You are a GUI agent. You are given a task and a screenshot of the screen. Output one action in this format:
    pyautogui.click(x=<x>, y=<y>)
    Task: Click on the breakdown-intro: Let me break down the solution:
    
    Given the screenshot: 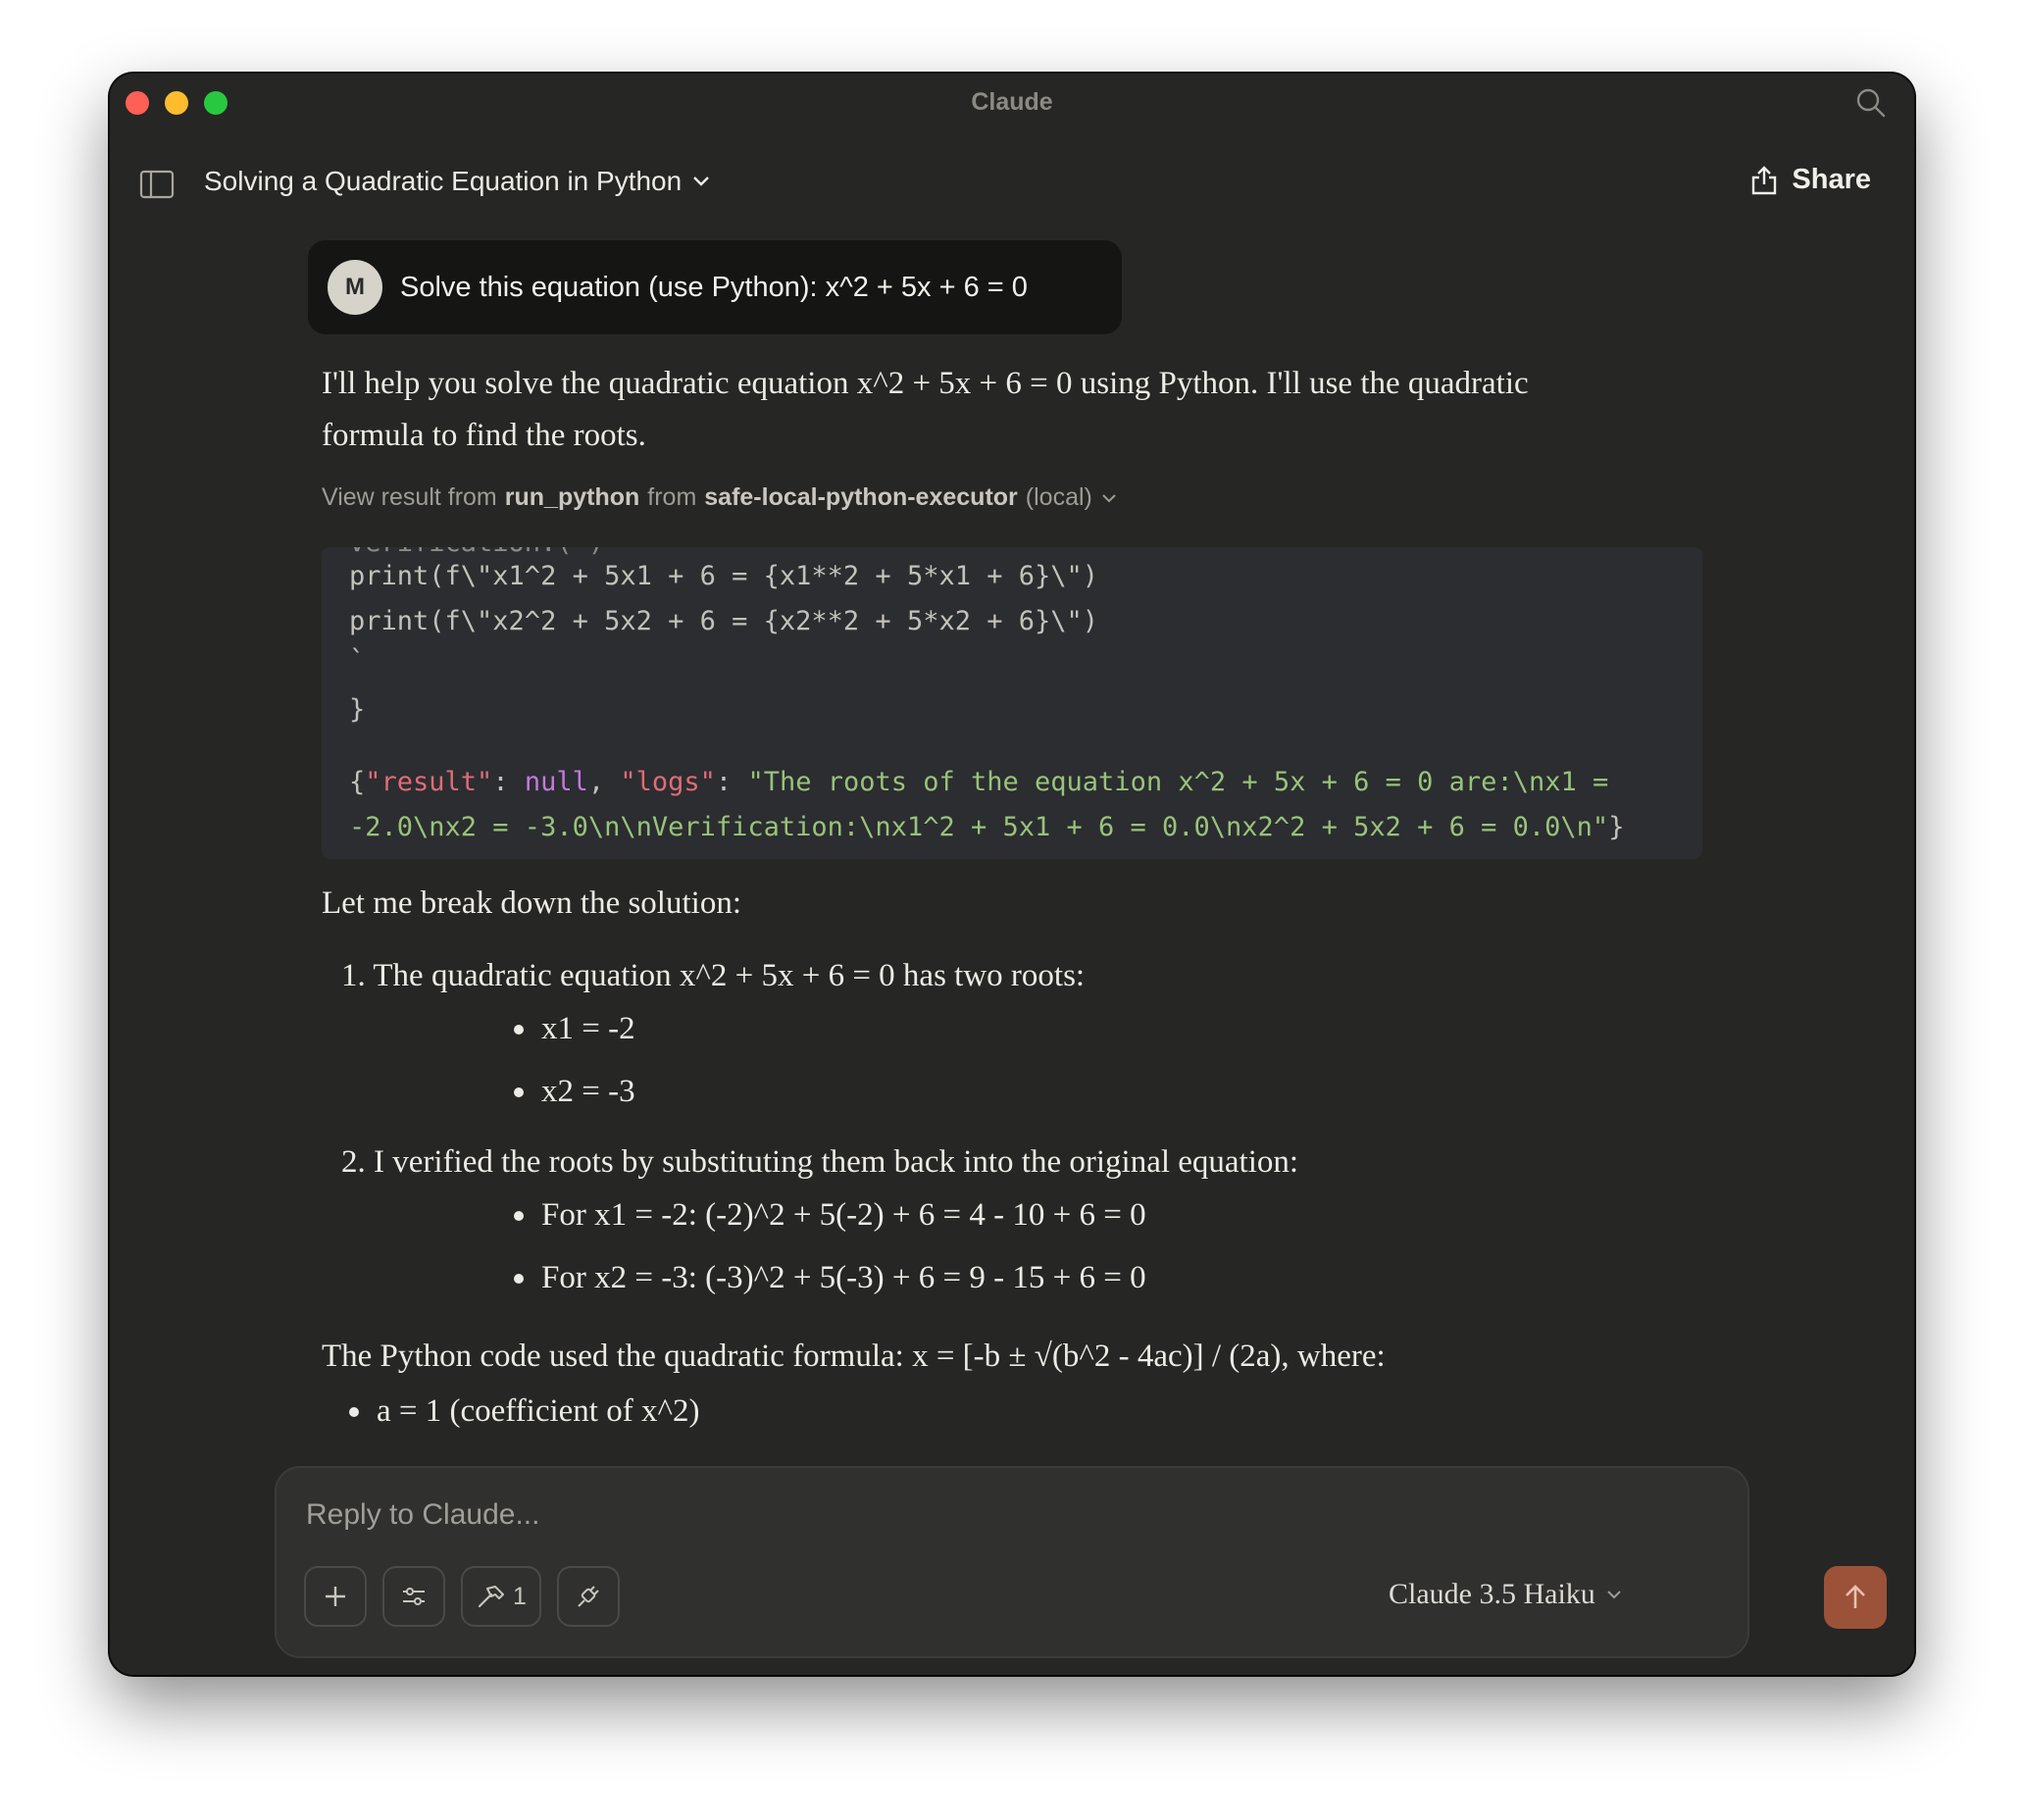 What is the action you would take?
    pyautogui.click(x=531, y=903)
    